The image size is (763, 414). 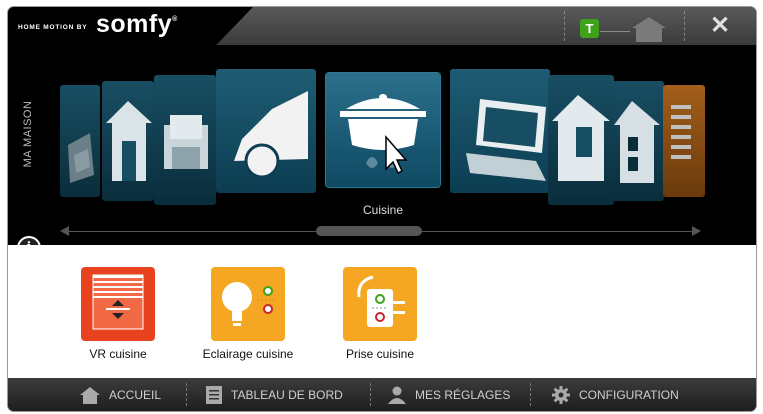 I want to click on room-tile-garage, so click(x=80, y=141).